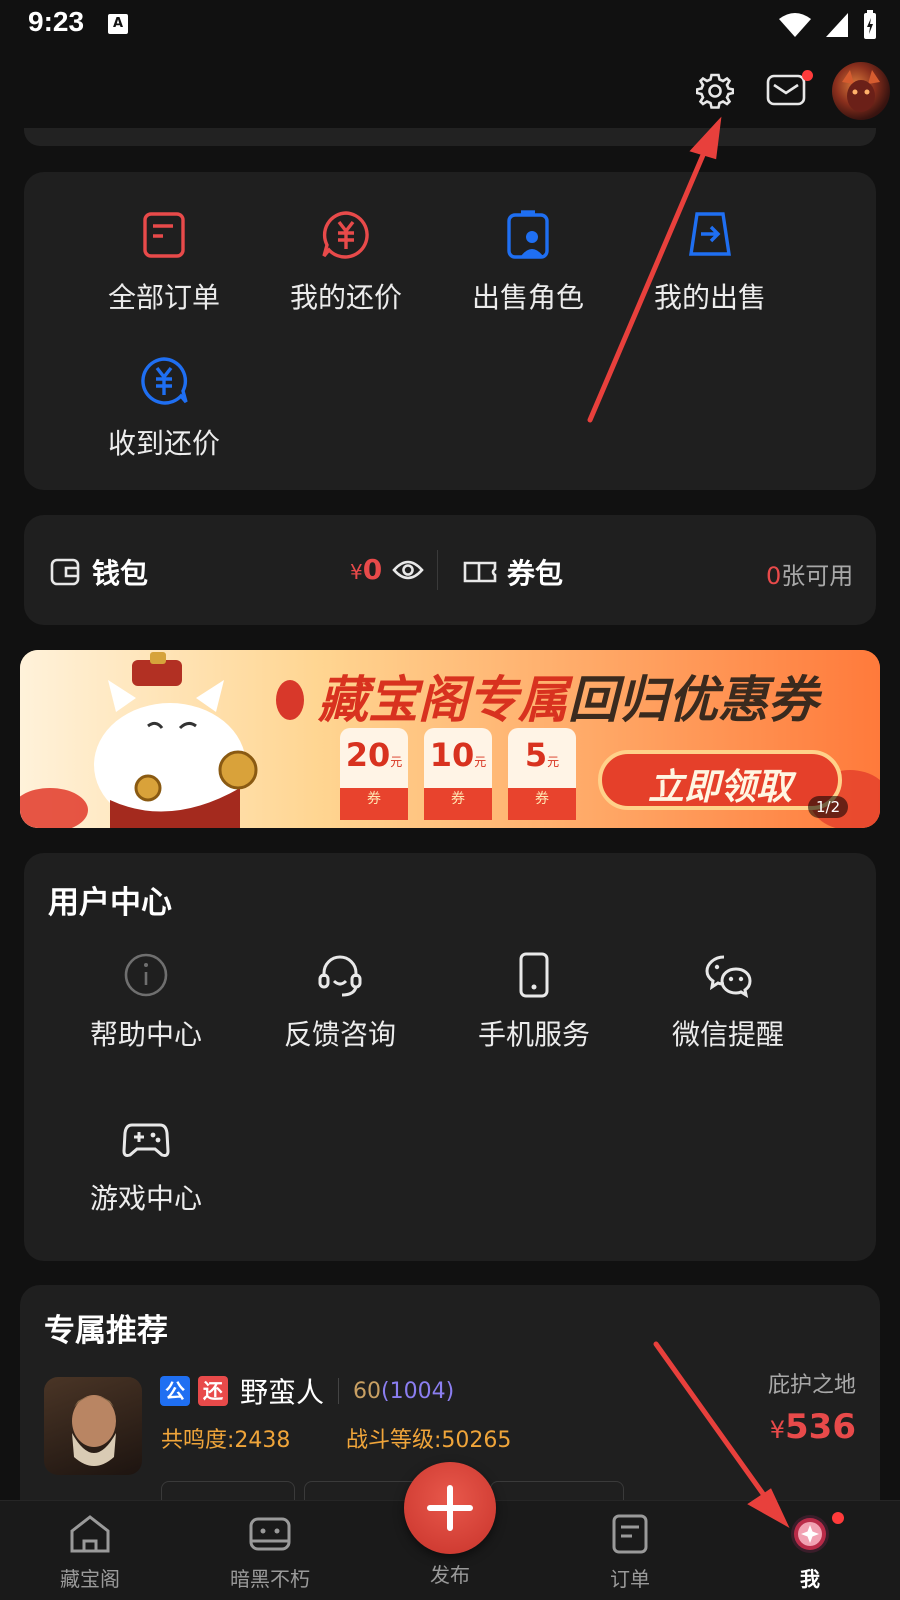 The height and width of the screenshot is (1600, 900). I want to click on item-title-row: 公 还 野蛮人 60(1004), so click(307, 1391).